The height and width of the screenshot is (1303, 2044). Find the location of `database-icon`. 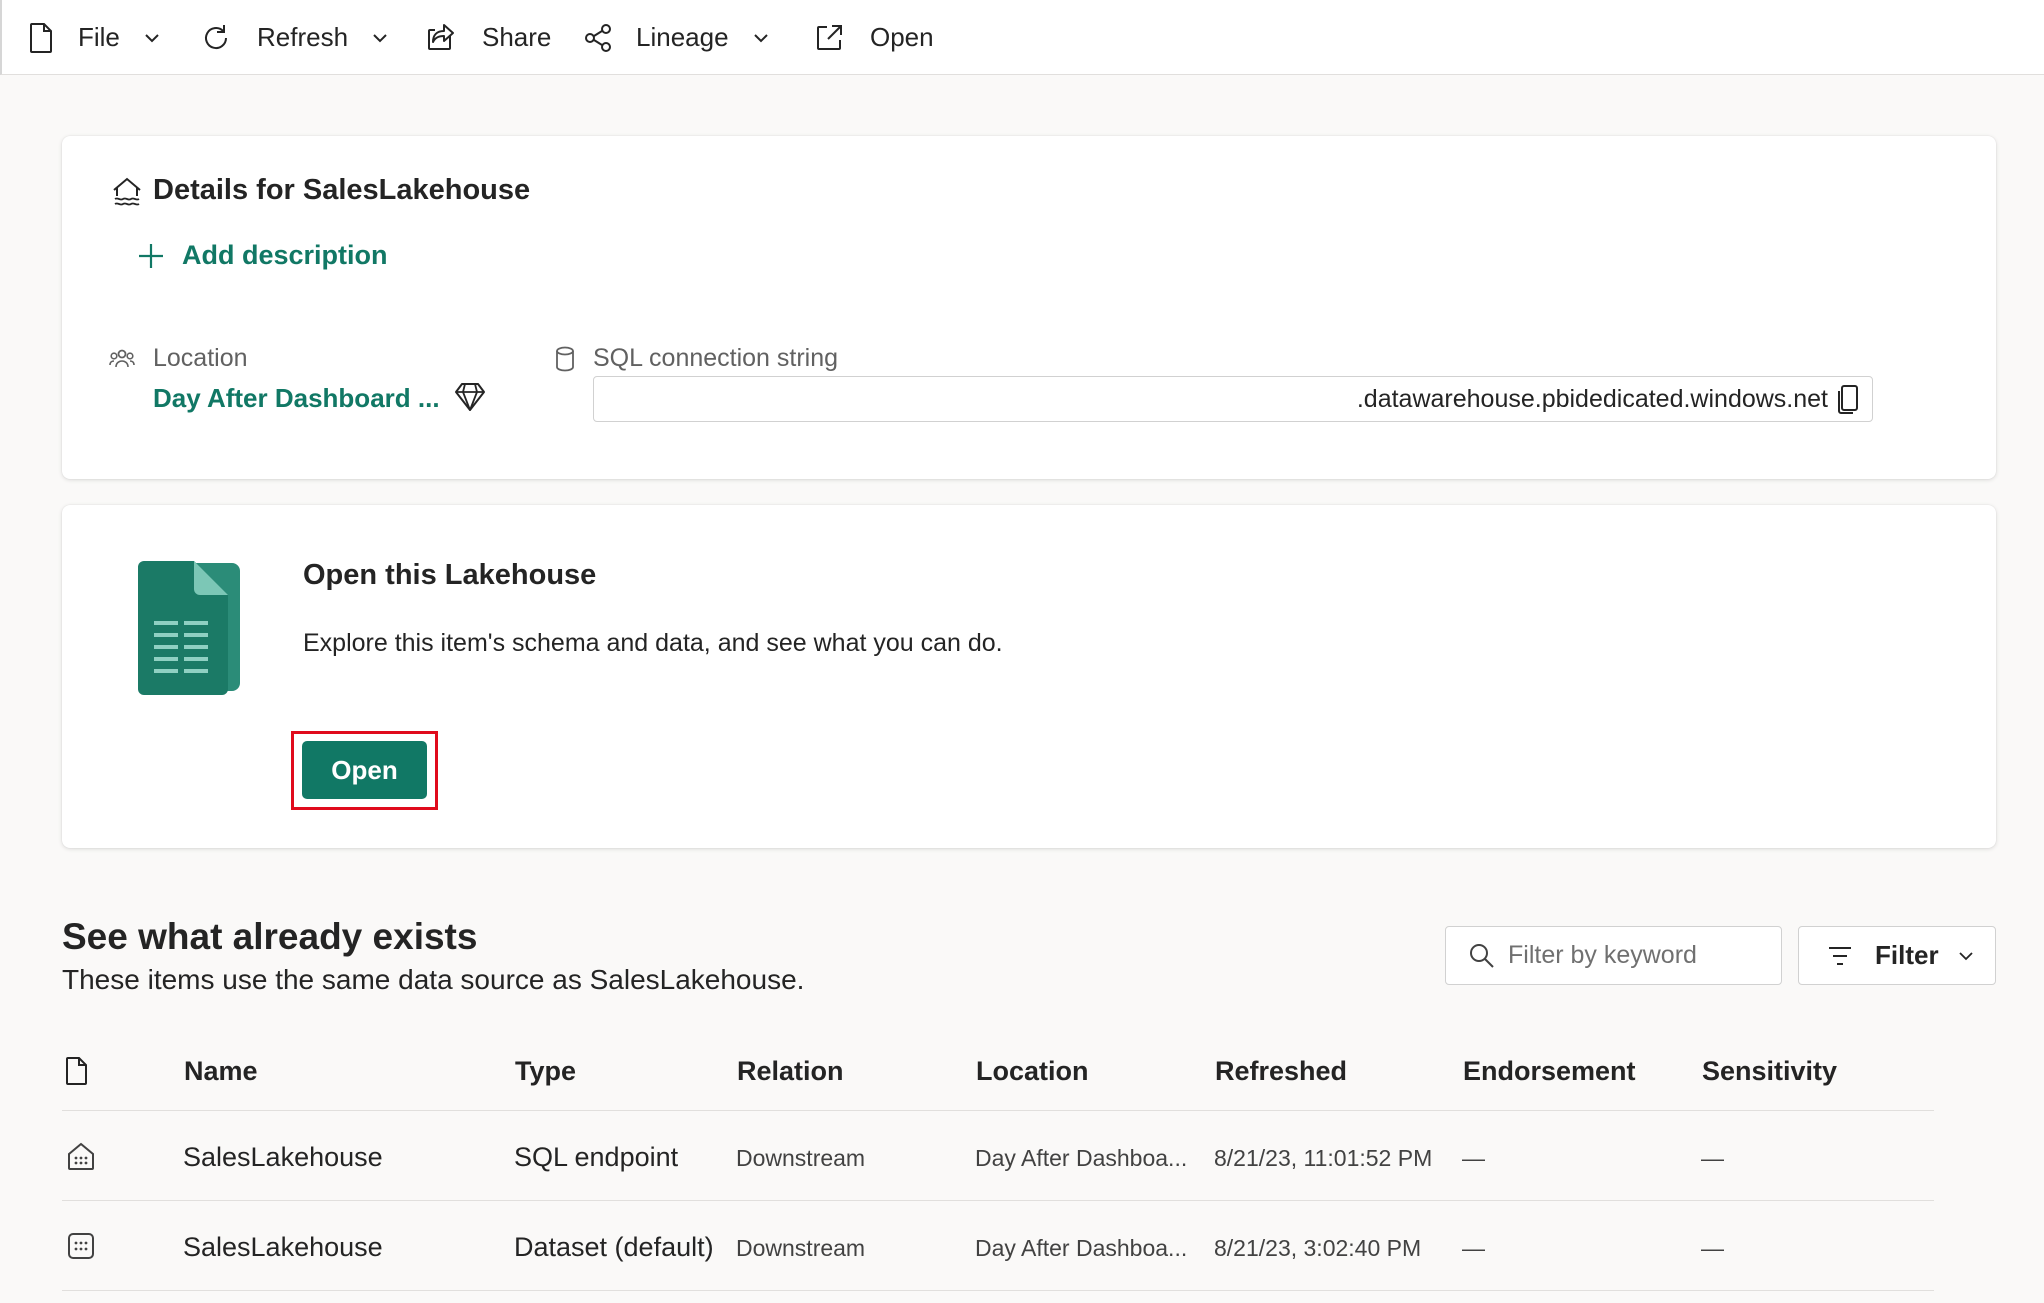

database-icon is located at coordinates (565, 359).